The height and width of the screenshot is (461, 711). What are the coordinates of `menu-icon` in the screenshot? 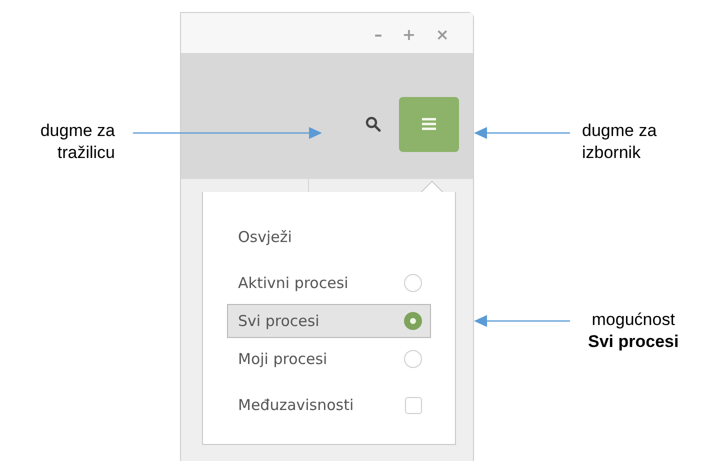 It's located at (429, 124).